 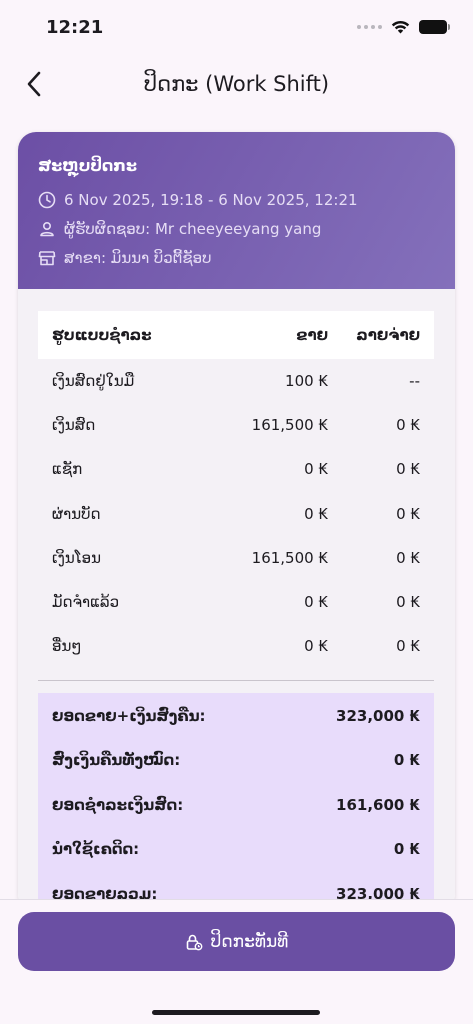 What do you see at coordinates (236, 646) in the screenshot?
I see `table-row: ອື່ນໆ 0 ₭ 0 ₭` at bounding box center [236, 646].